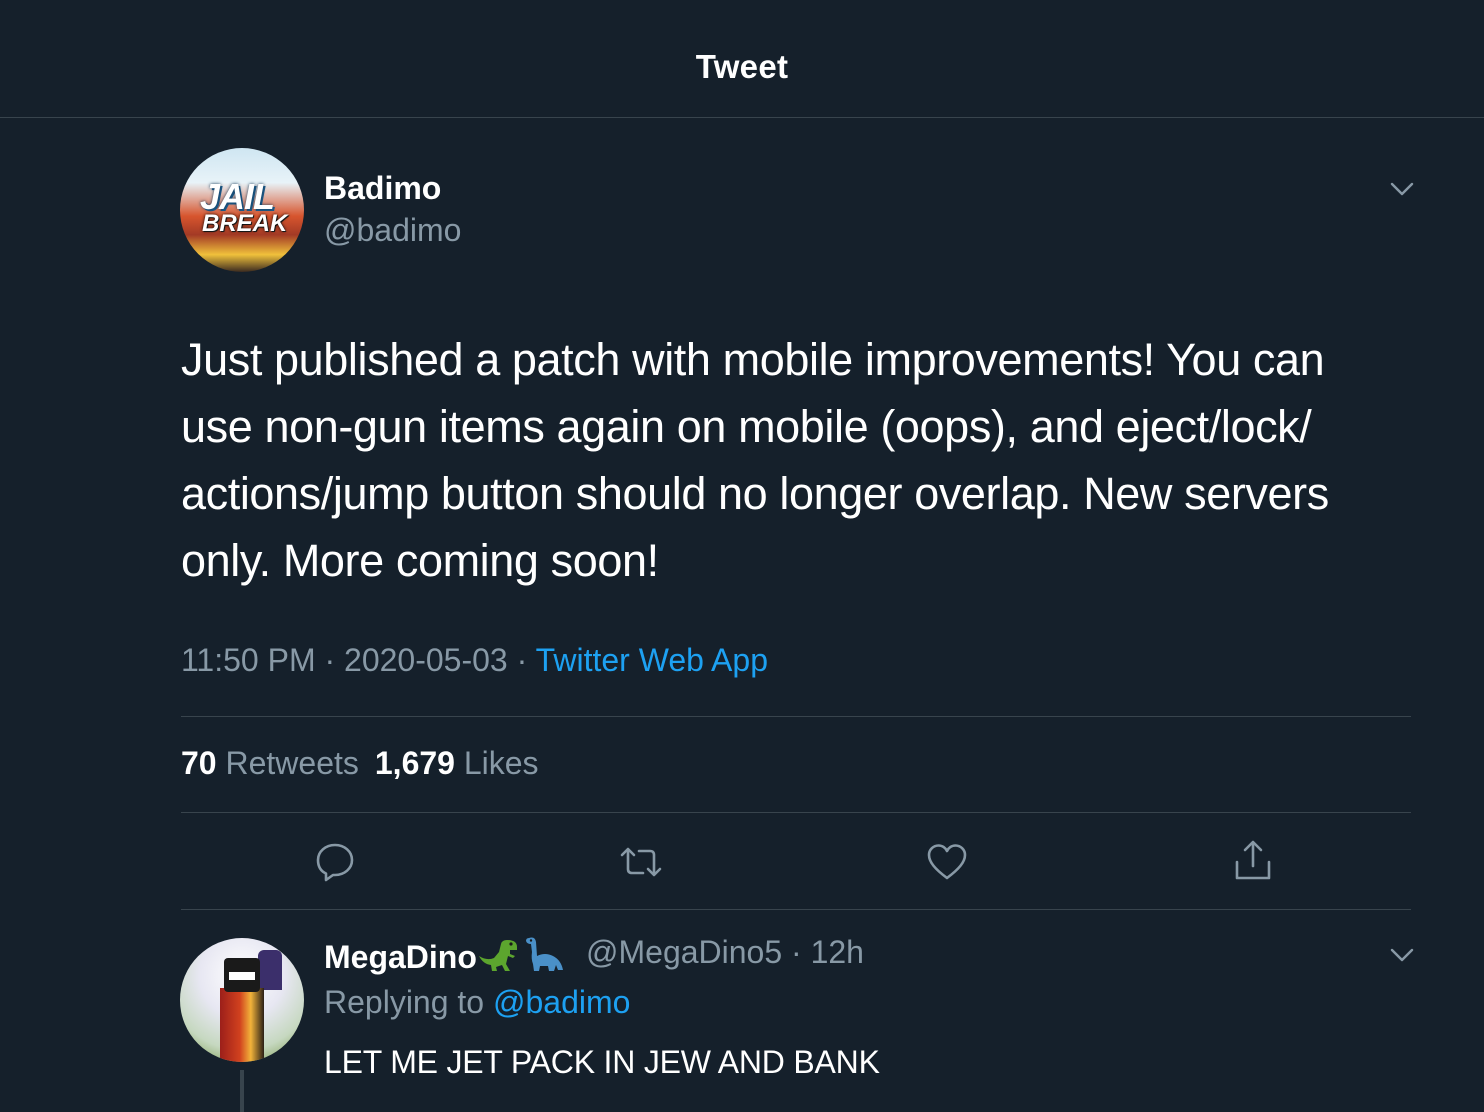 The width and height of the screenshot is (1484, 1112). What do you see at coordinates (382, 188) in the screenshot?
I see `author-name: Badimo` at bounding box center [382, 188].